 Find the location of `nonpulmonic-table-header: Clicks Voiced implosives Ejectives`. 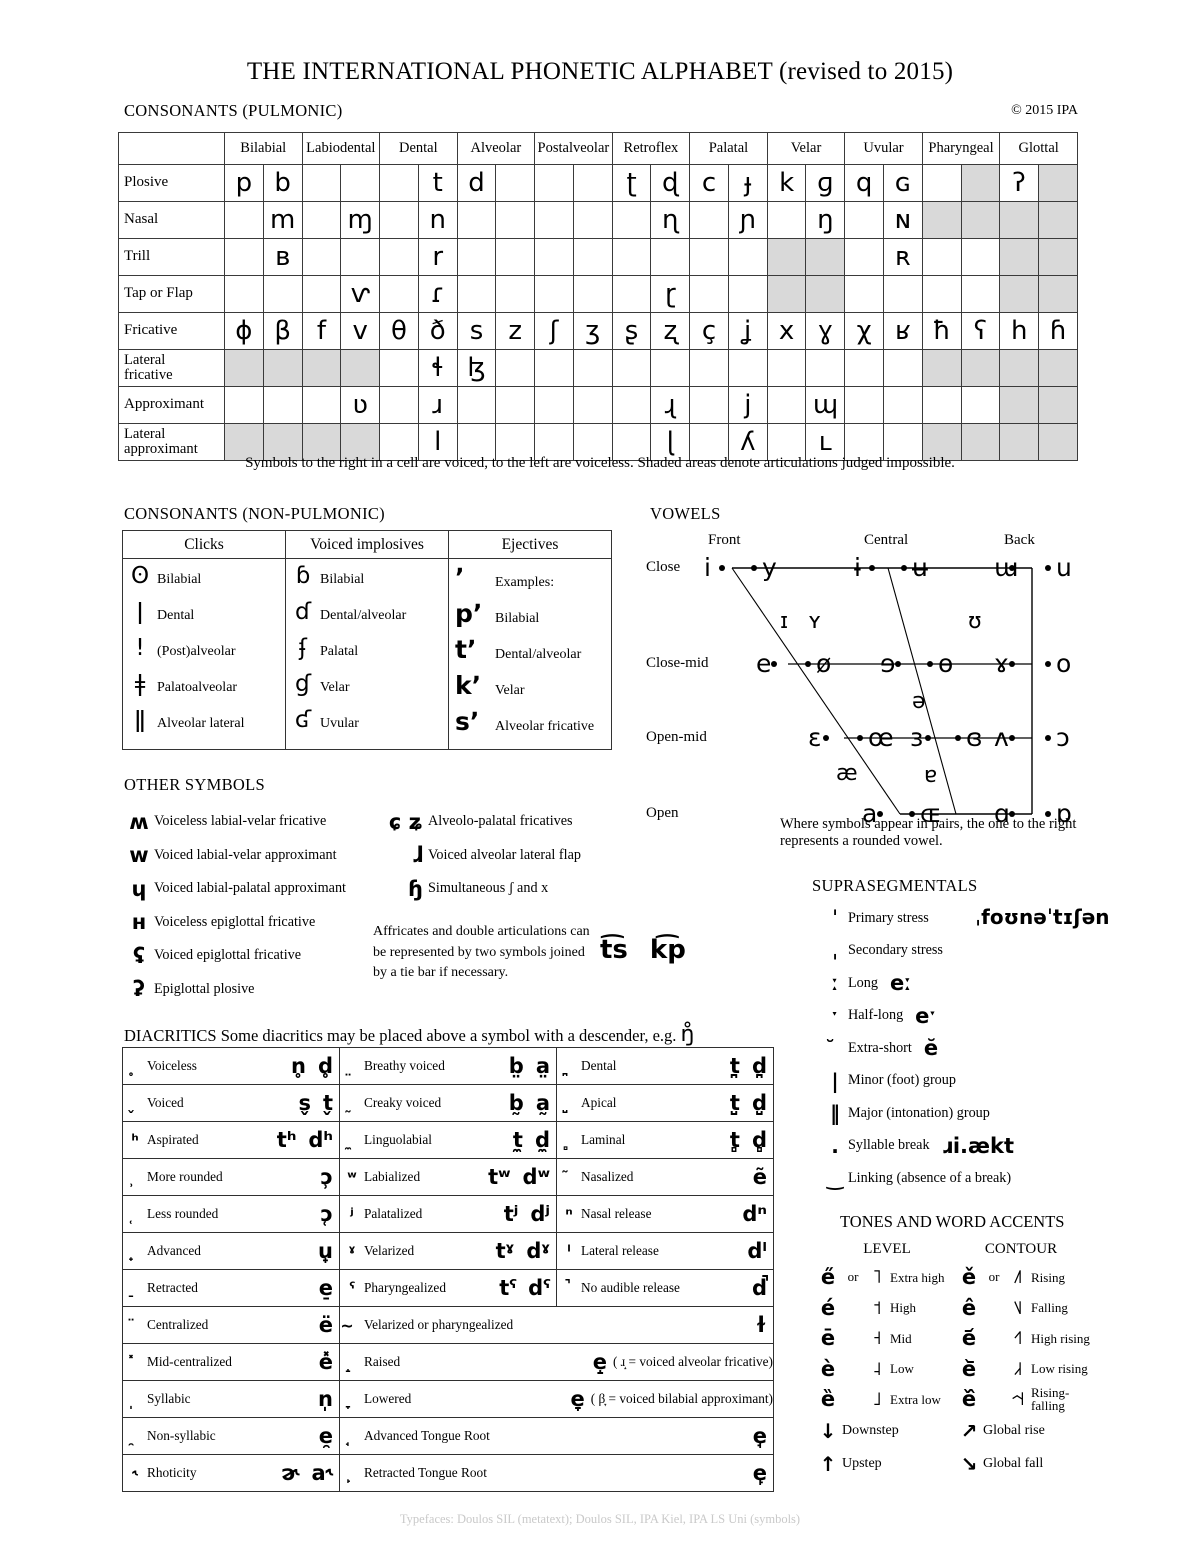

nonpulmonic-table-header: Clicks Voiced implosives Ejectives is located at coordinates (367, 544).